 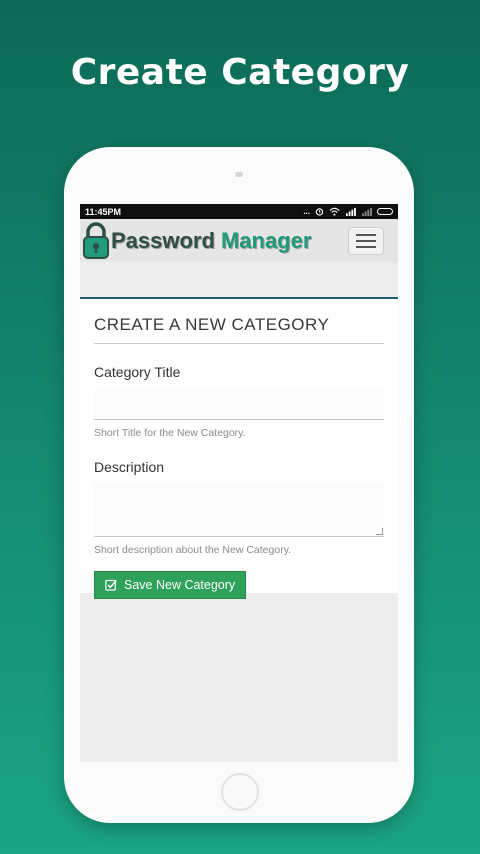 I want to click on status-time: 11:45PM, so click(x=103, y=211).